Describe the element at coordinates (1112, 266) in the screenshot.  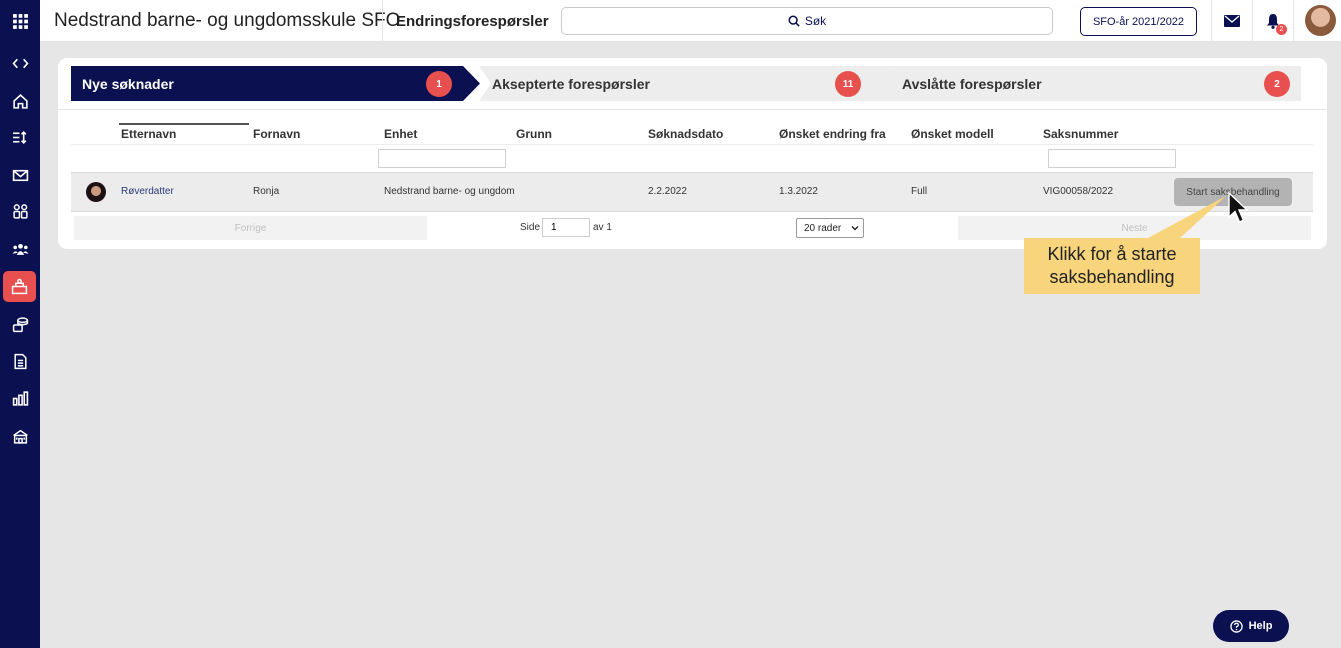
I see `tooltip: Klikk for å starte saksbehandling` at that location.